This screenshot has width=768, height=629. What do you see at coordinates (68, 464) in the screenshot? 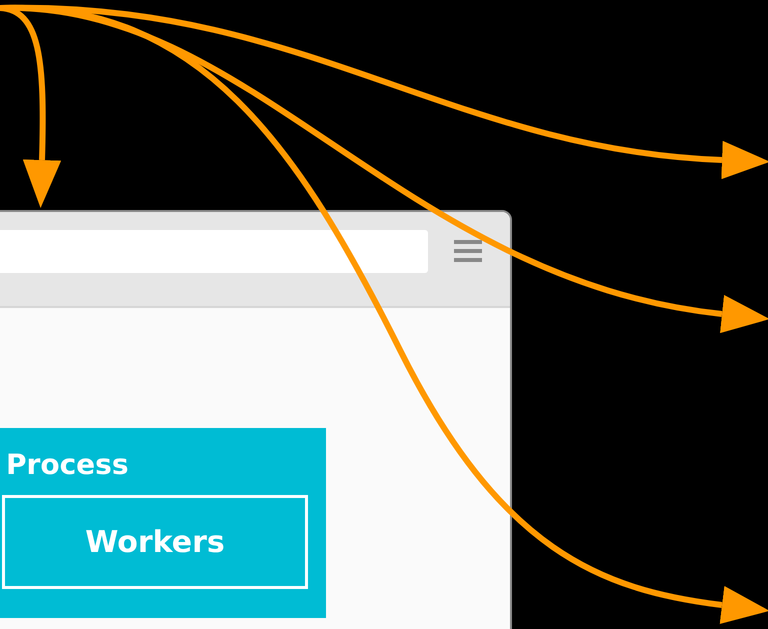
I see `panel-title: Process` at bounding box center [68, 464].